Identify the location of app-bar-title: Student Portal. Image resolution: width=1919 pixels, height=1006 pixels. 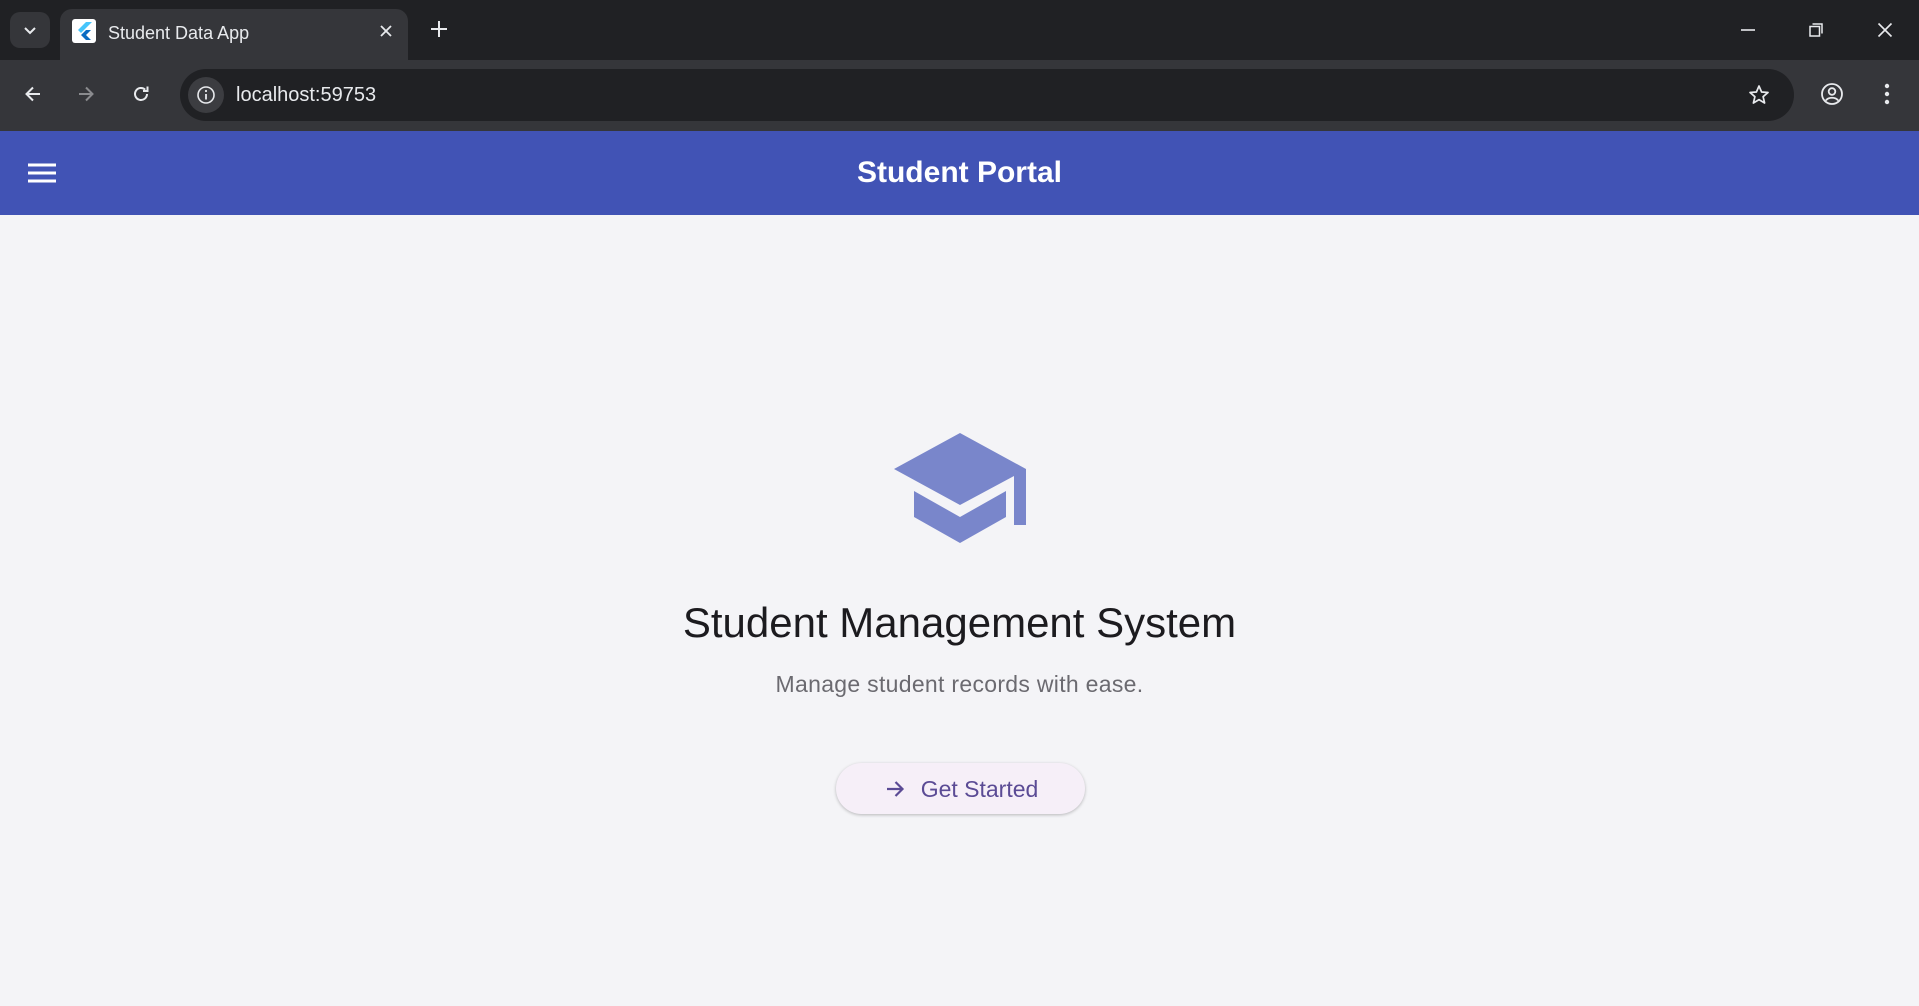
(959, 172).